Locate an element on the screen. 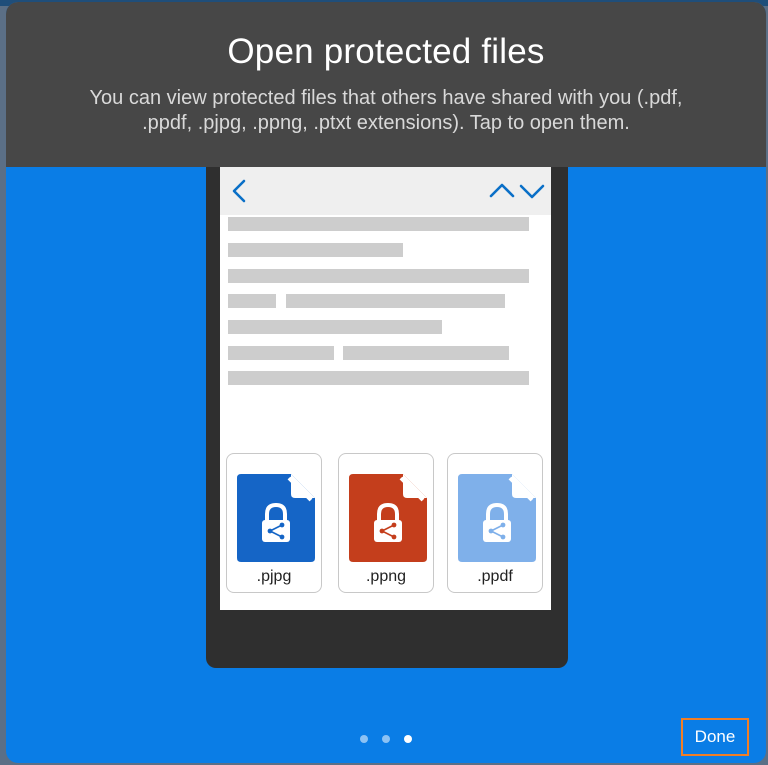 The height and width of the screenshot is (765, 768). file-label: .pjpg is located at coordinates (274, 576).